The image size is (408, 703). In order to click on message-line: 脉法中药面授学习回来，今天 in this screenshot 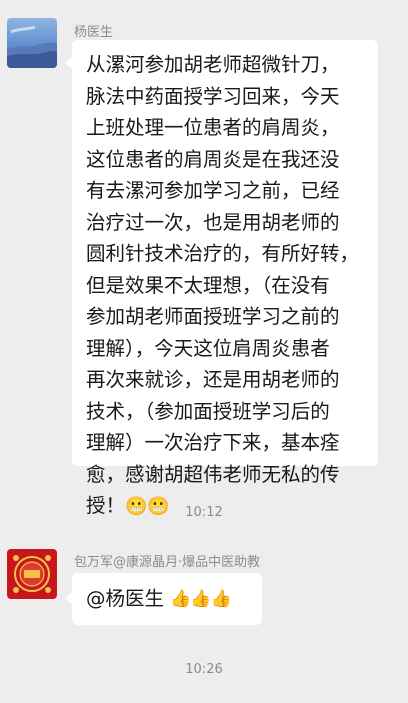, I will do `click(213, 96)`.